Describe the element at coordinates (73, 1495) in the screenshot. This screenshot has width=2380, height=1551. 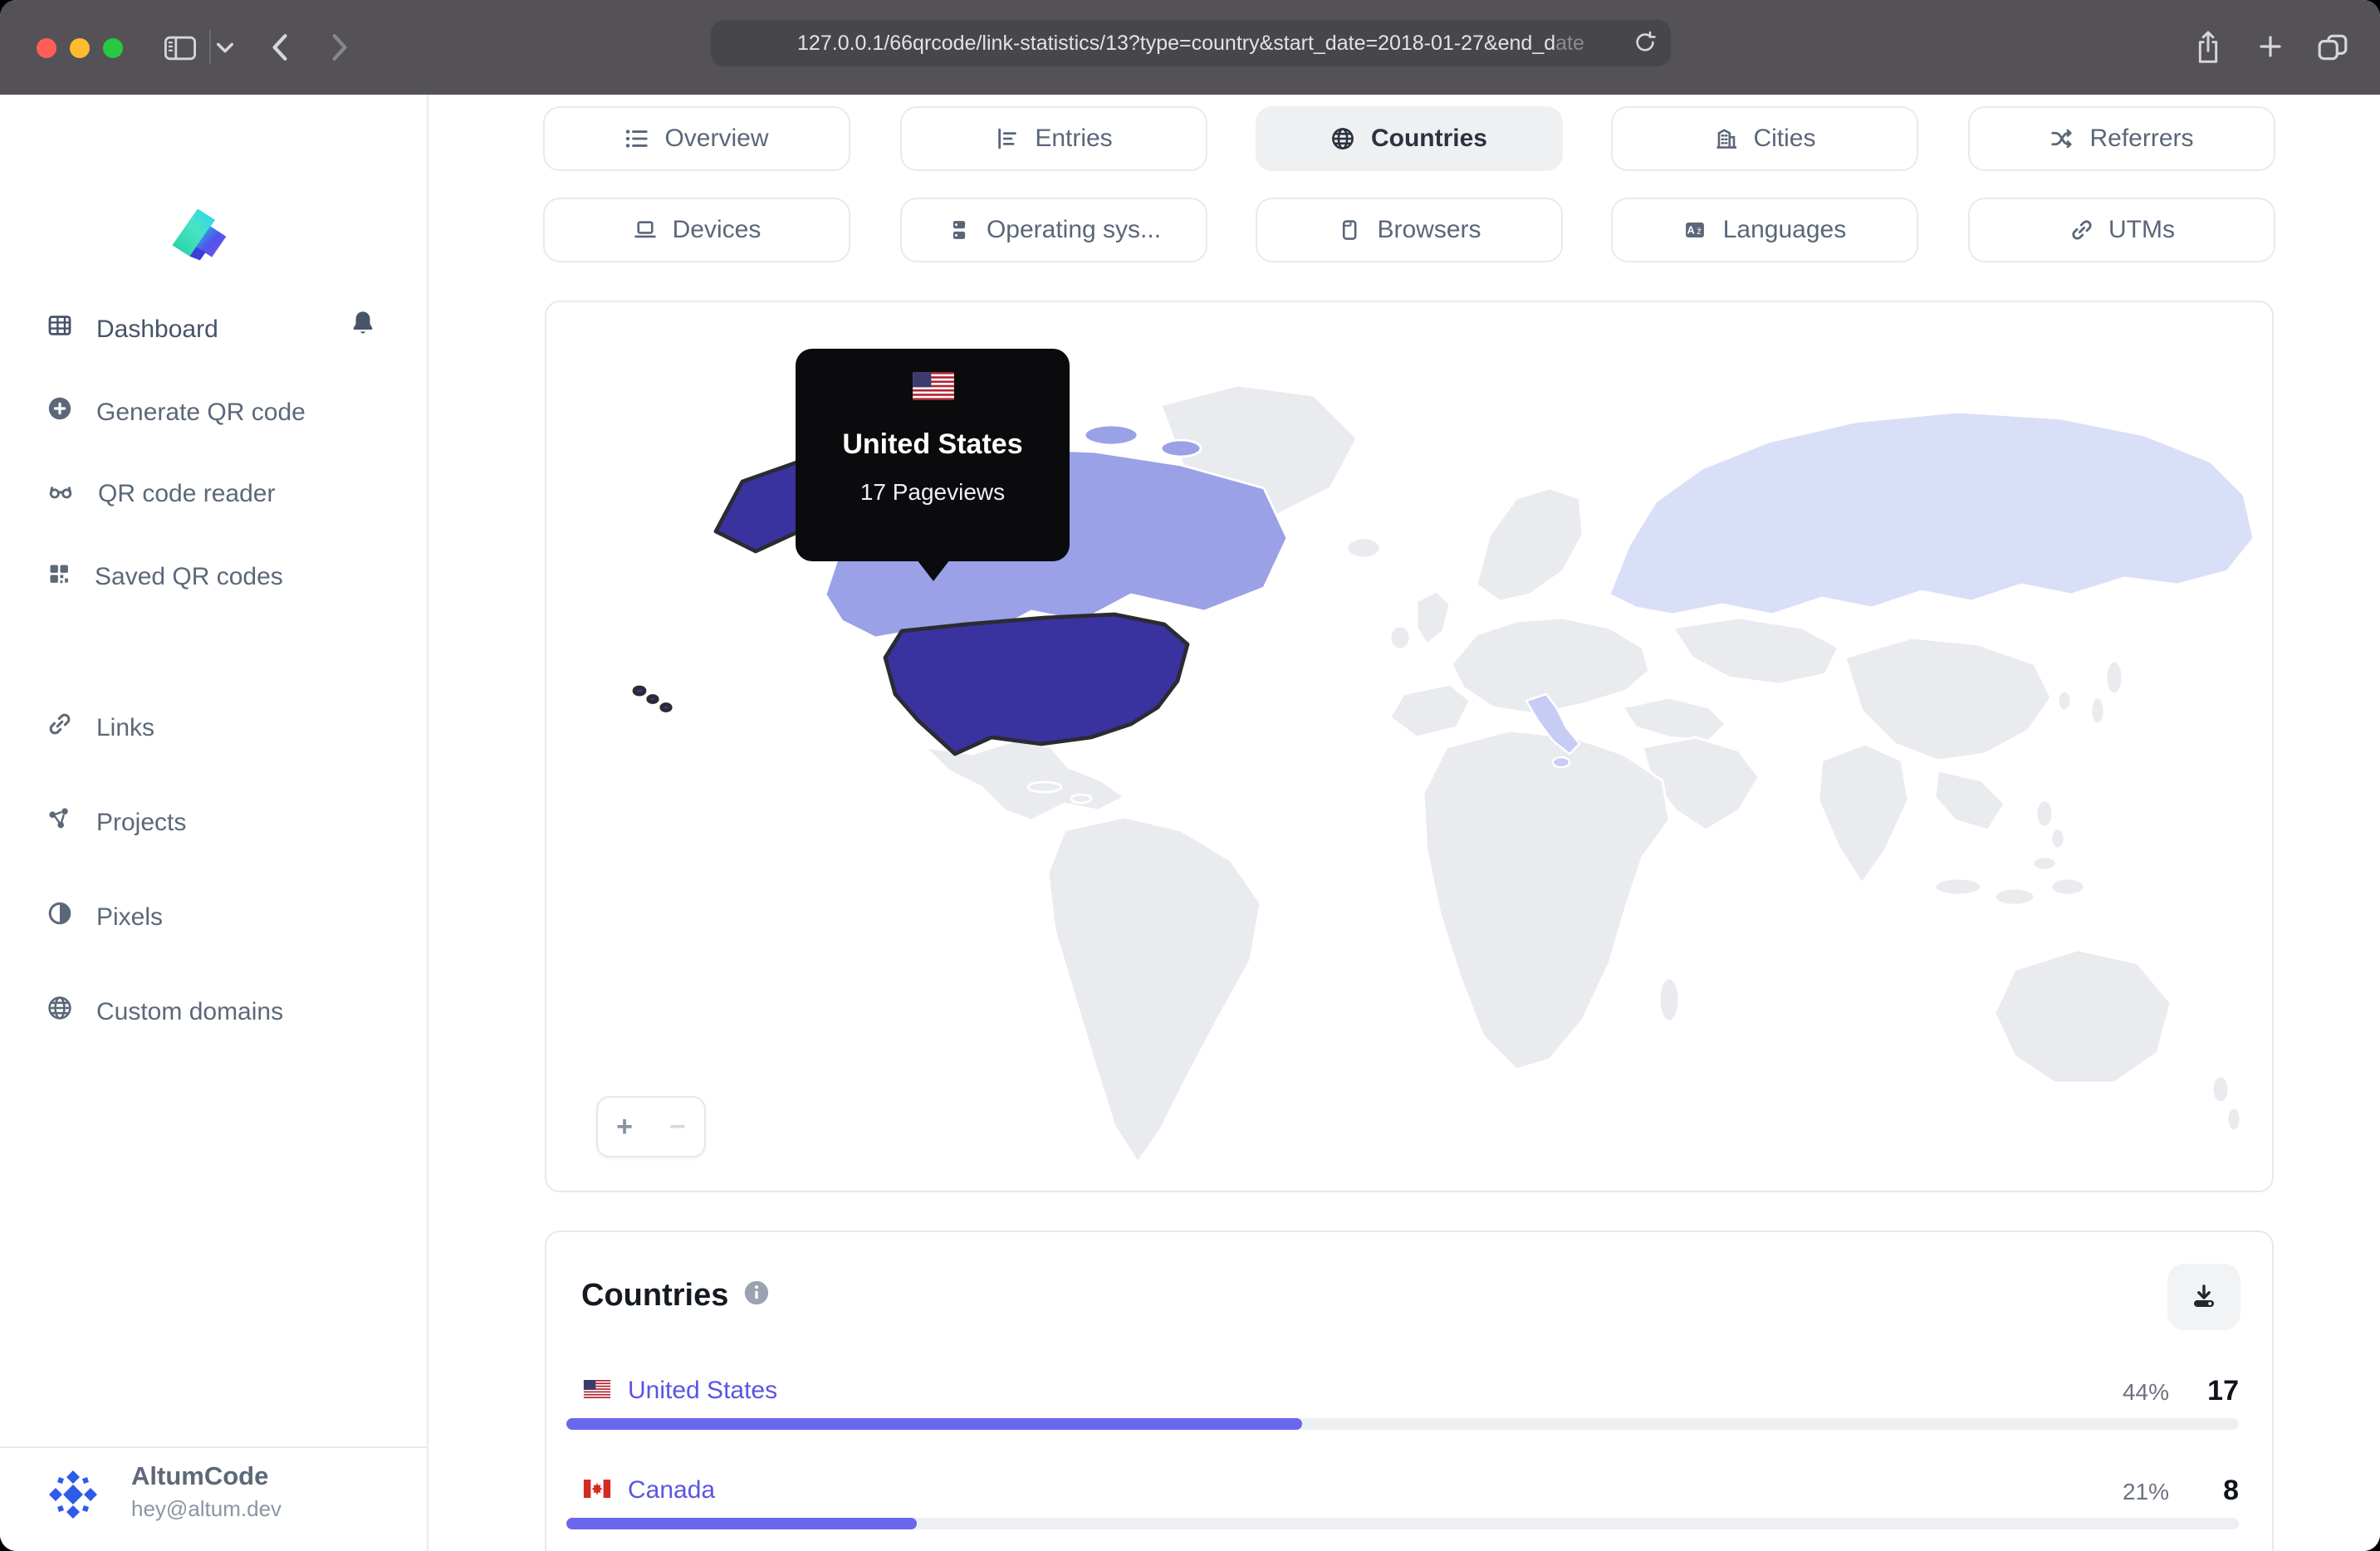
I see `avatar` at that location.